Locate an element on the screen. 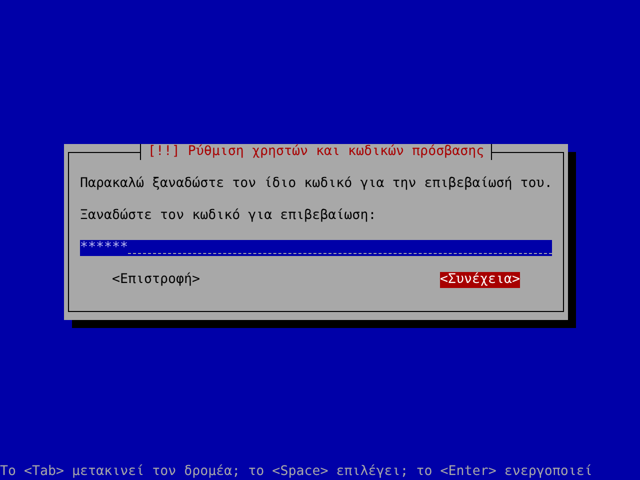  password-field: ****** is located at coordinates (316, 248).